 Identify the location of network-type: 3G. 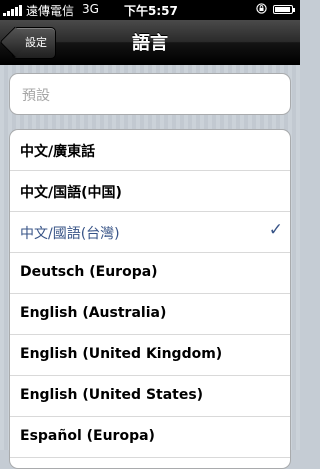
(90, 9).